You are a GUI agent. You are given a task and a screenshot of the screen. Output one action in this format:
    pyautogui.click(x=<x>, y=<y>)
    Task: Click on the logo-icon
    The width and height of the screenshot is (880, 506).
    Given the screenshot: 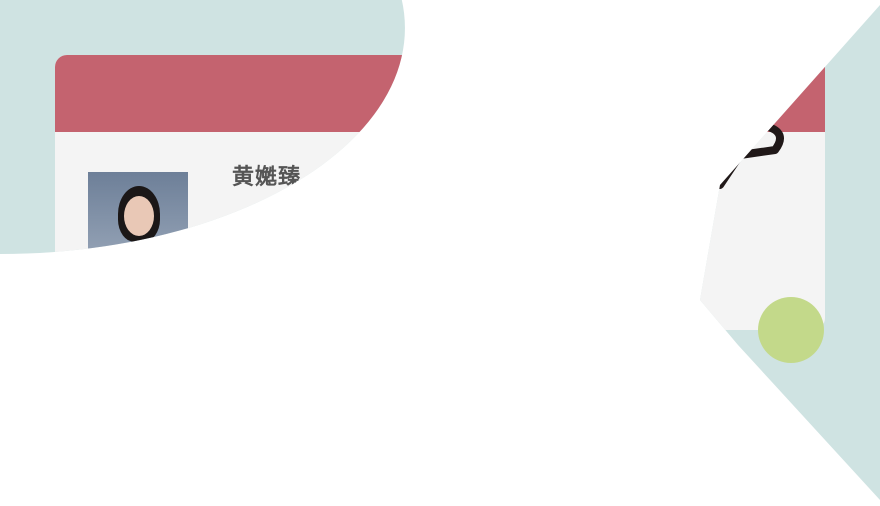 What is the action you would take?
    pyautogui.click(x=735, y=150)
    